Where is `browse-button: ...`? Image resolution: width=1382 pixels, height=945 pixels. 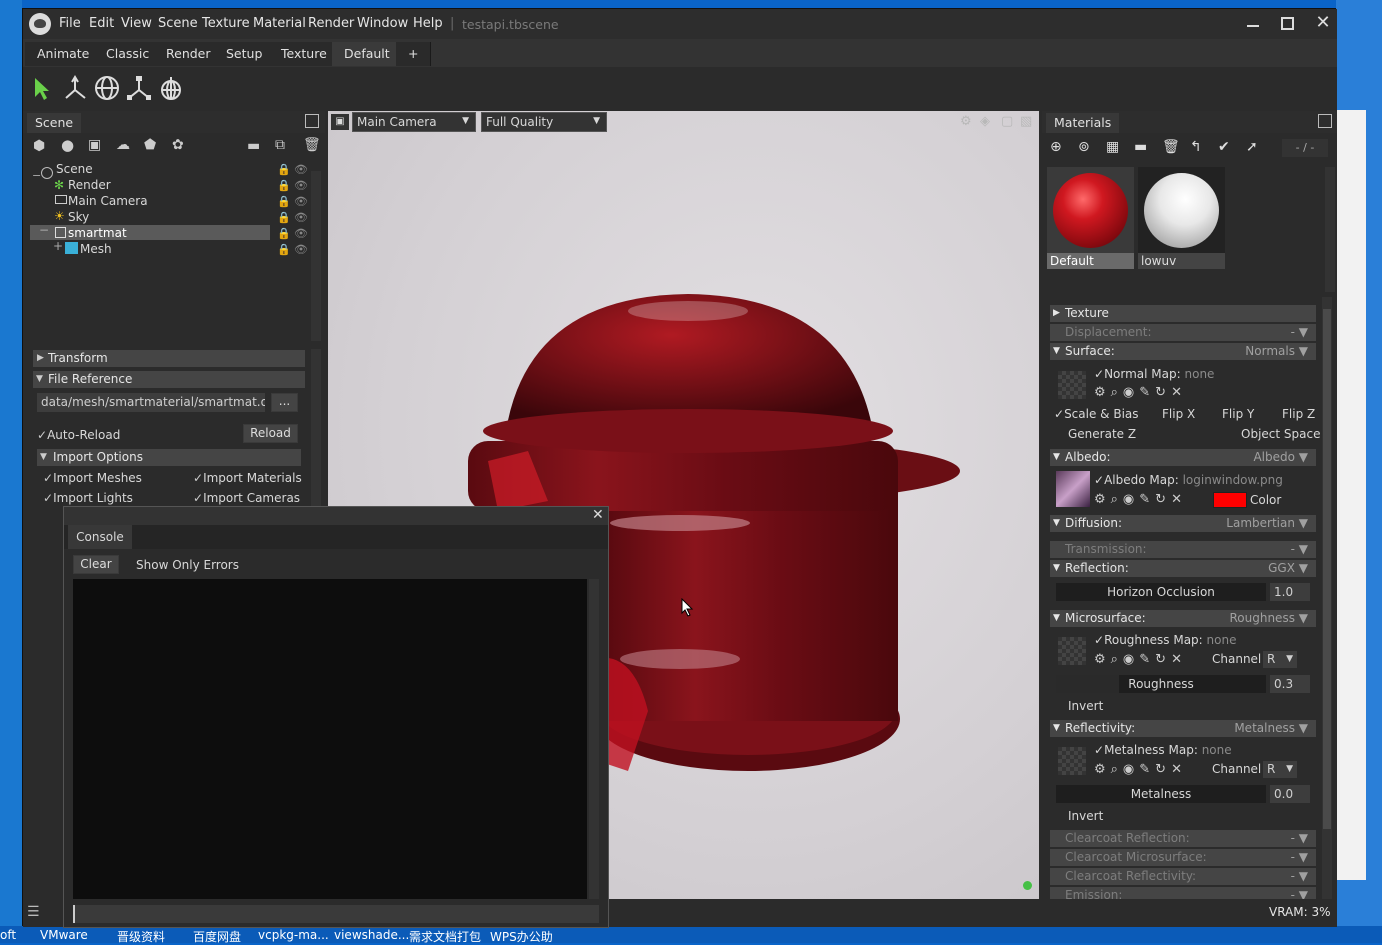
browse-button: ... is located at coordinates (284, 402).